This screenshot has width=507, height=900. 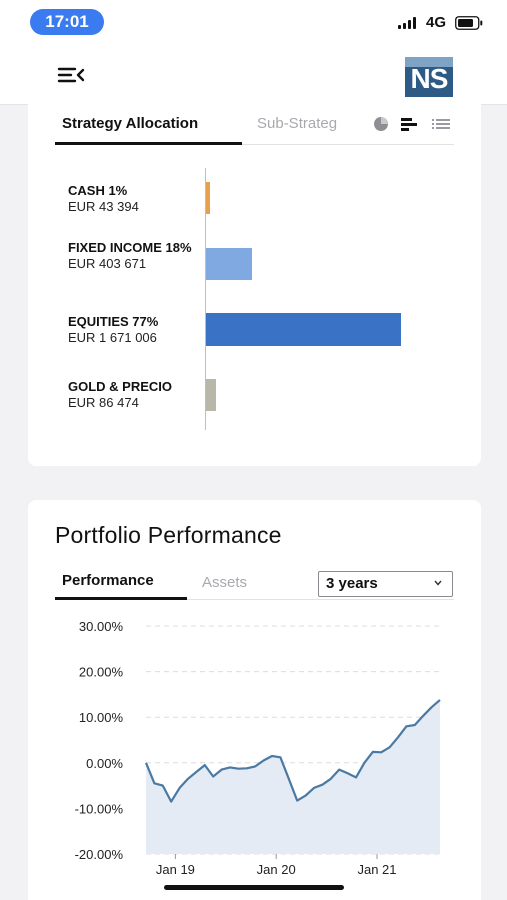 I want to click on allocation-item-gold: GOLD & PRECIO EUR 86 474, so click(x=130, y=395).